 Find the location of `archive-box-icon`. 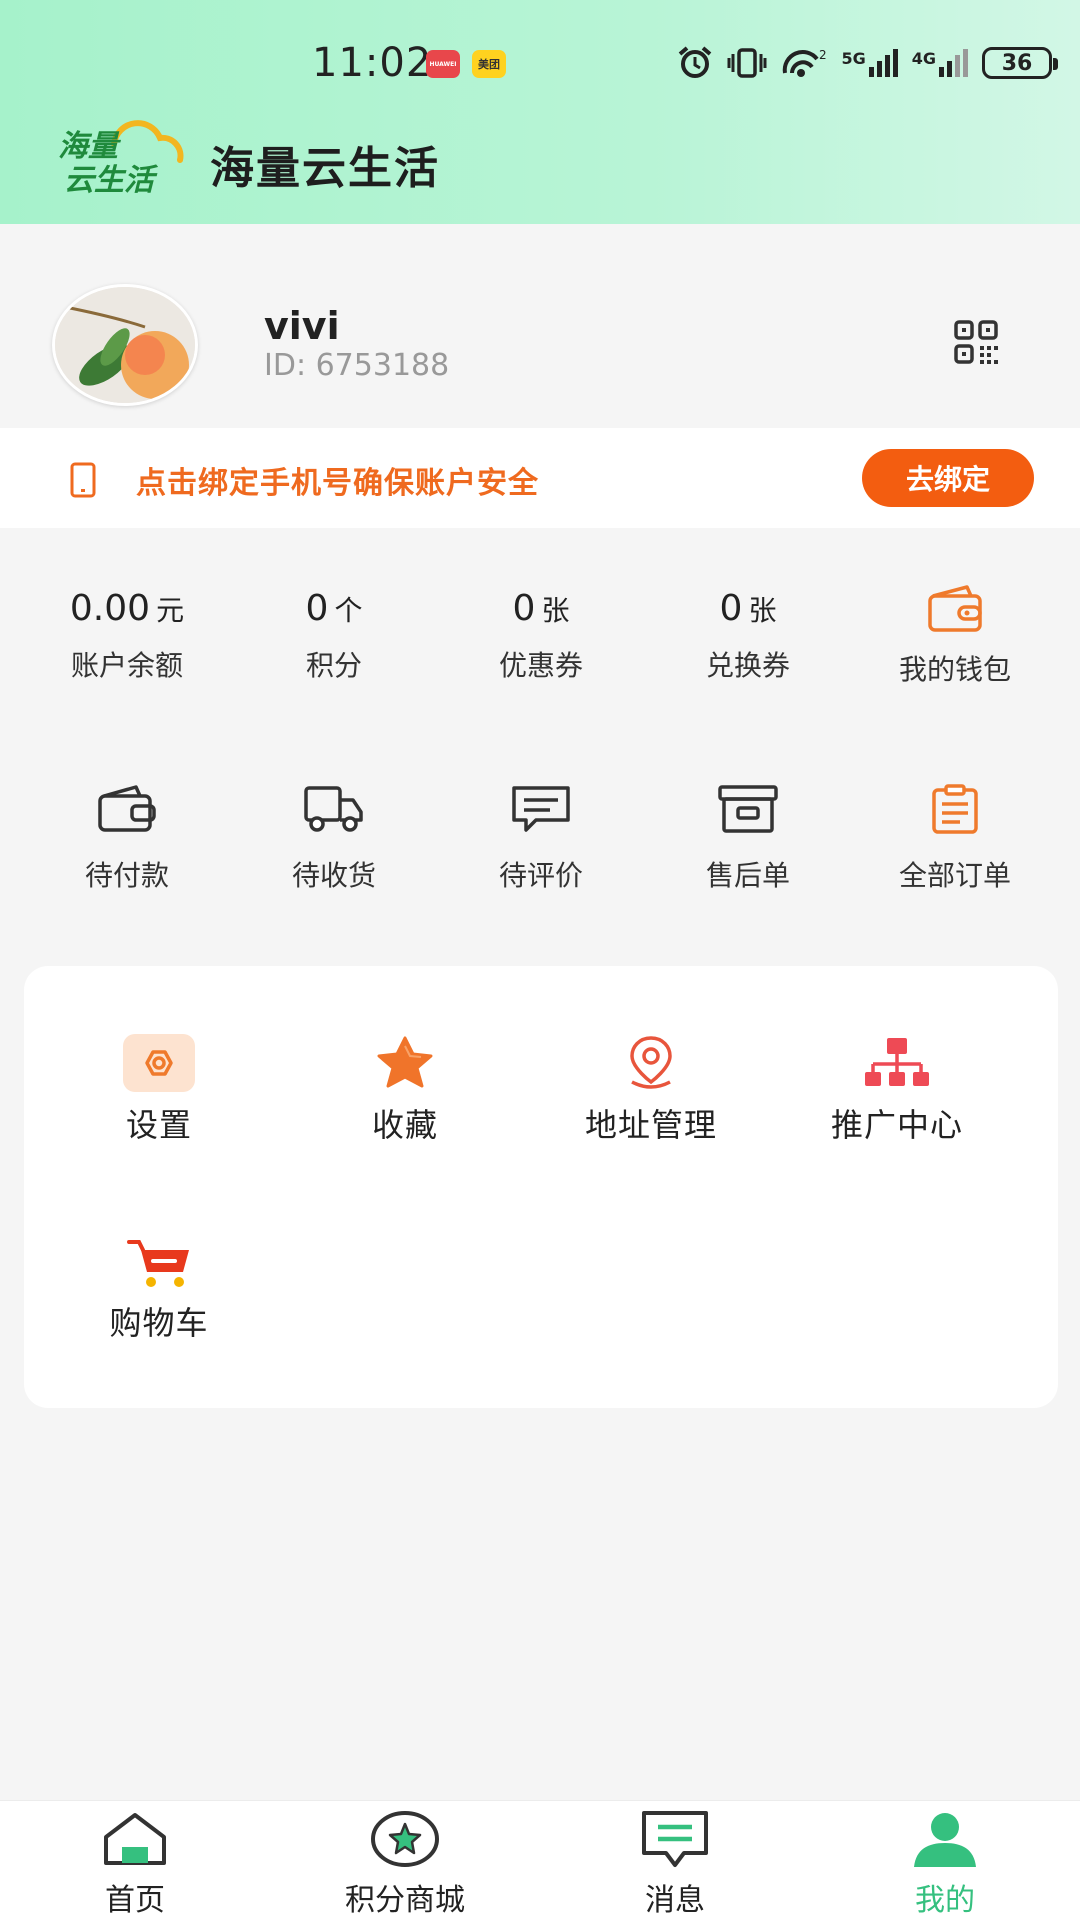

archive-box-icon is located at coordinates (748, 809).